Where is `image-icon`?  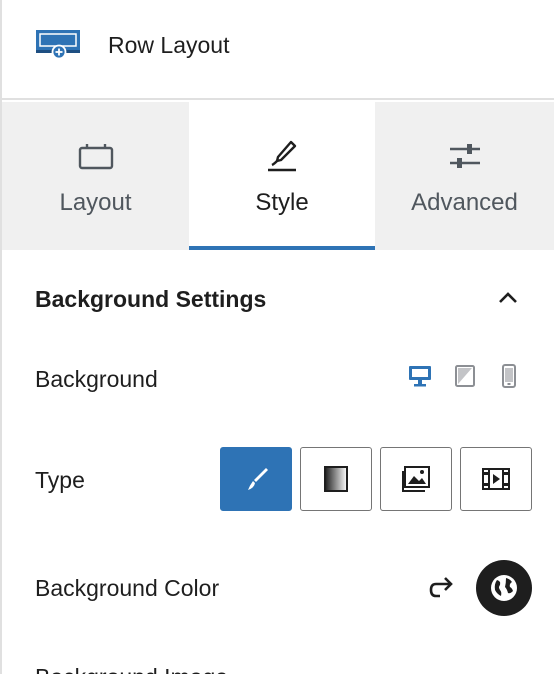
image-icon is located at coordinates (416, 479).